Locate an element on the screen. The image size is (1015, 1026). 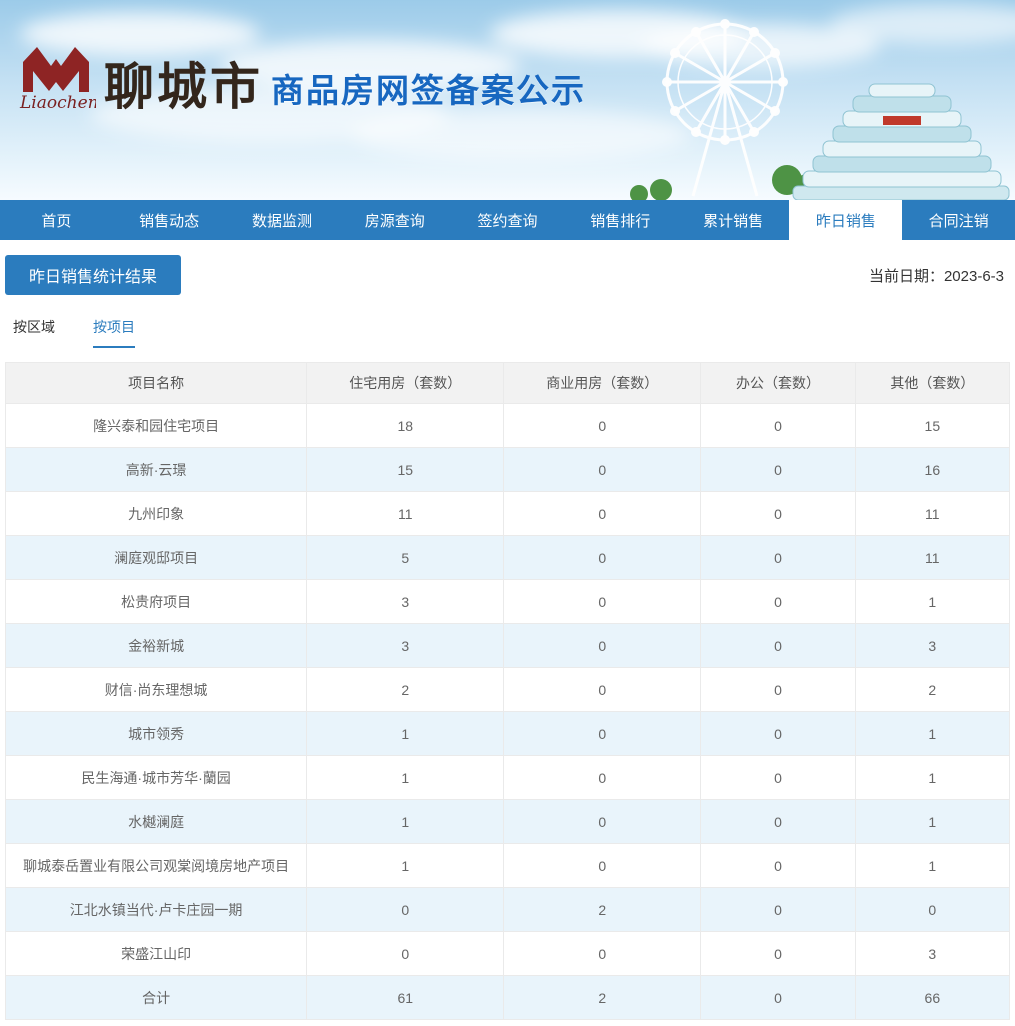
column-header: 项目名称 is located at coordinates (156, 383).